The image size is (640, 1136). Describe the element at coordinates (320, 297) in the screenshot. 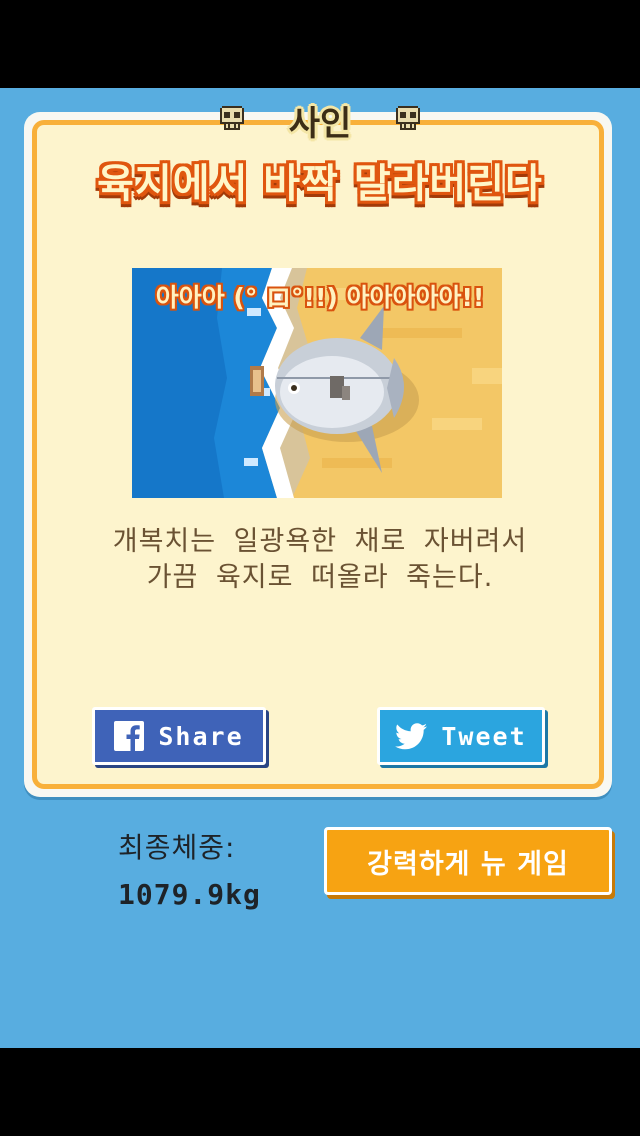

I see `scream-caption: 아아아 (° ロ°!!) 아아아아아!!` at that location.